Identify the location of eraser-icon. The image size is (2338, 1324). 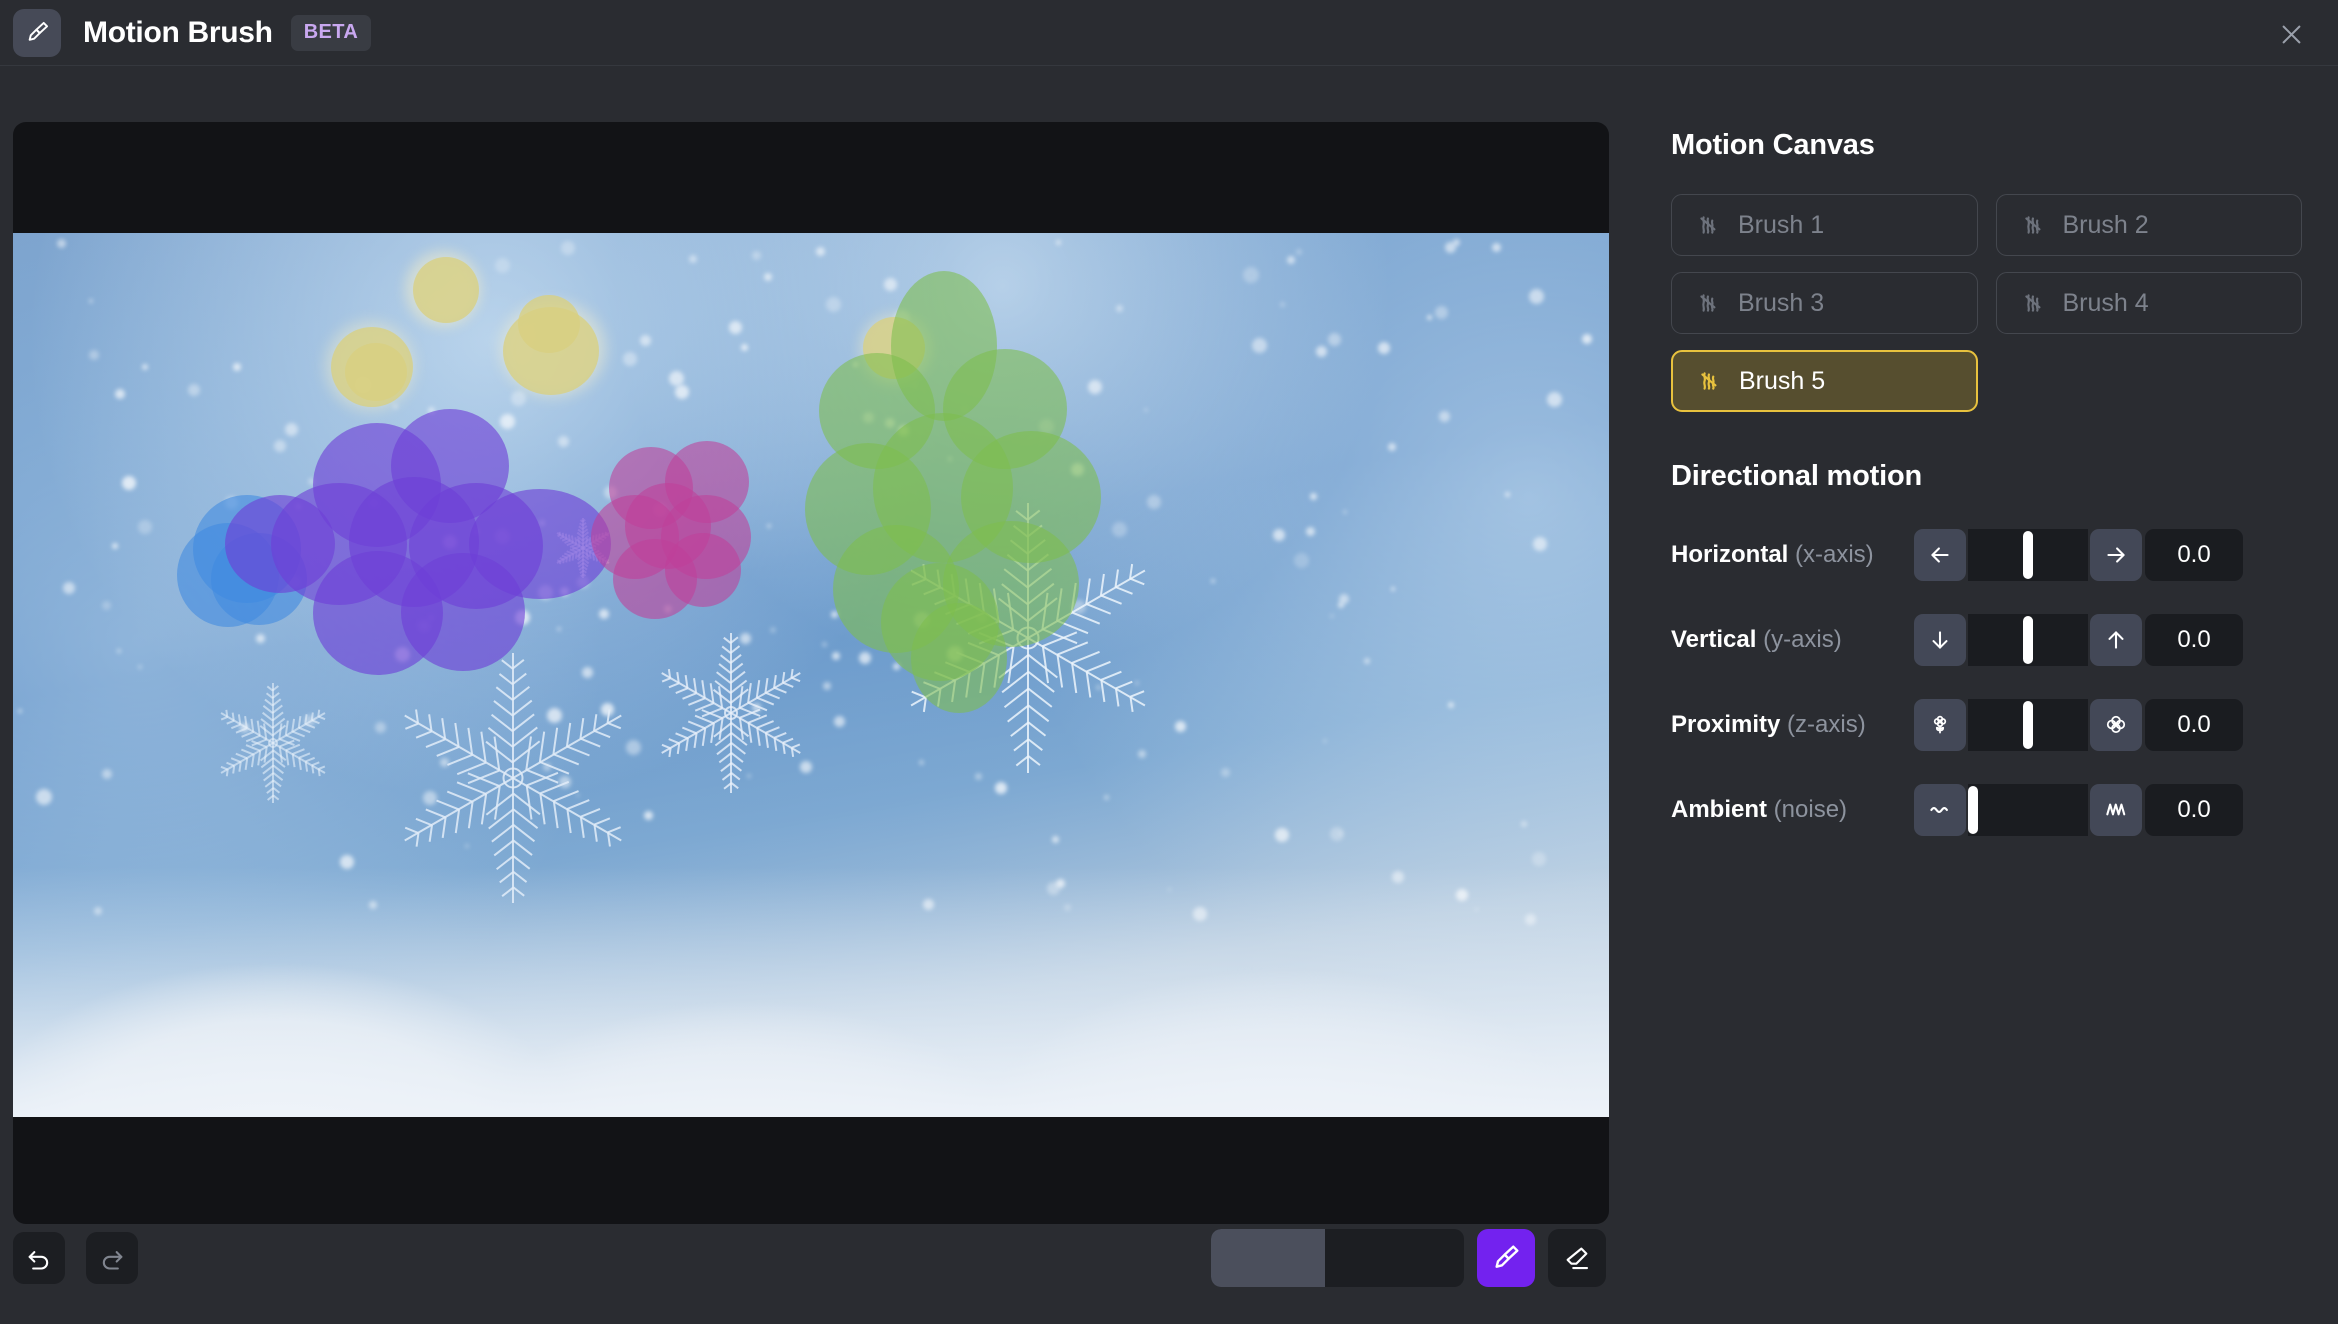
(1577, 1258).